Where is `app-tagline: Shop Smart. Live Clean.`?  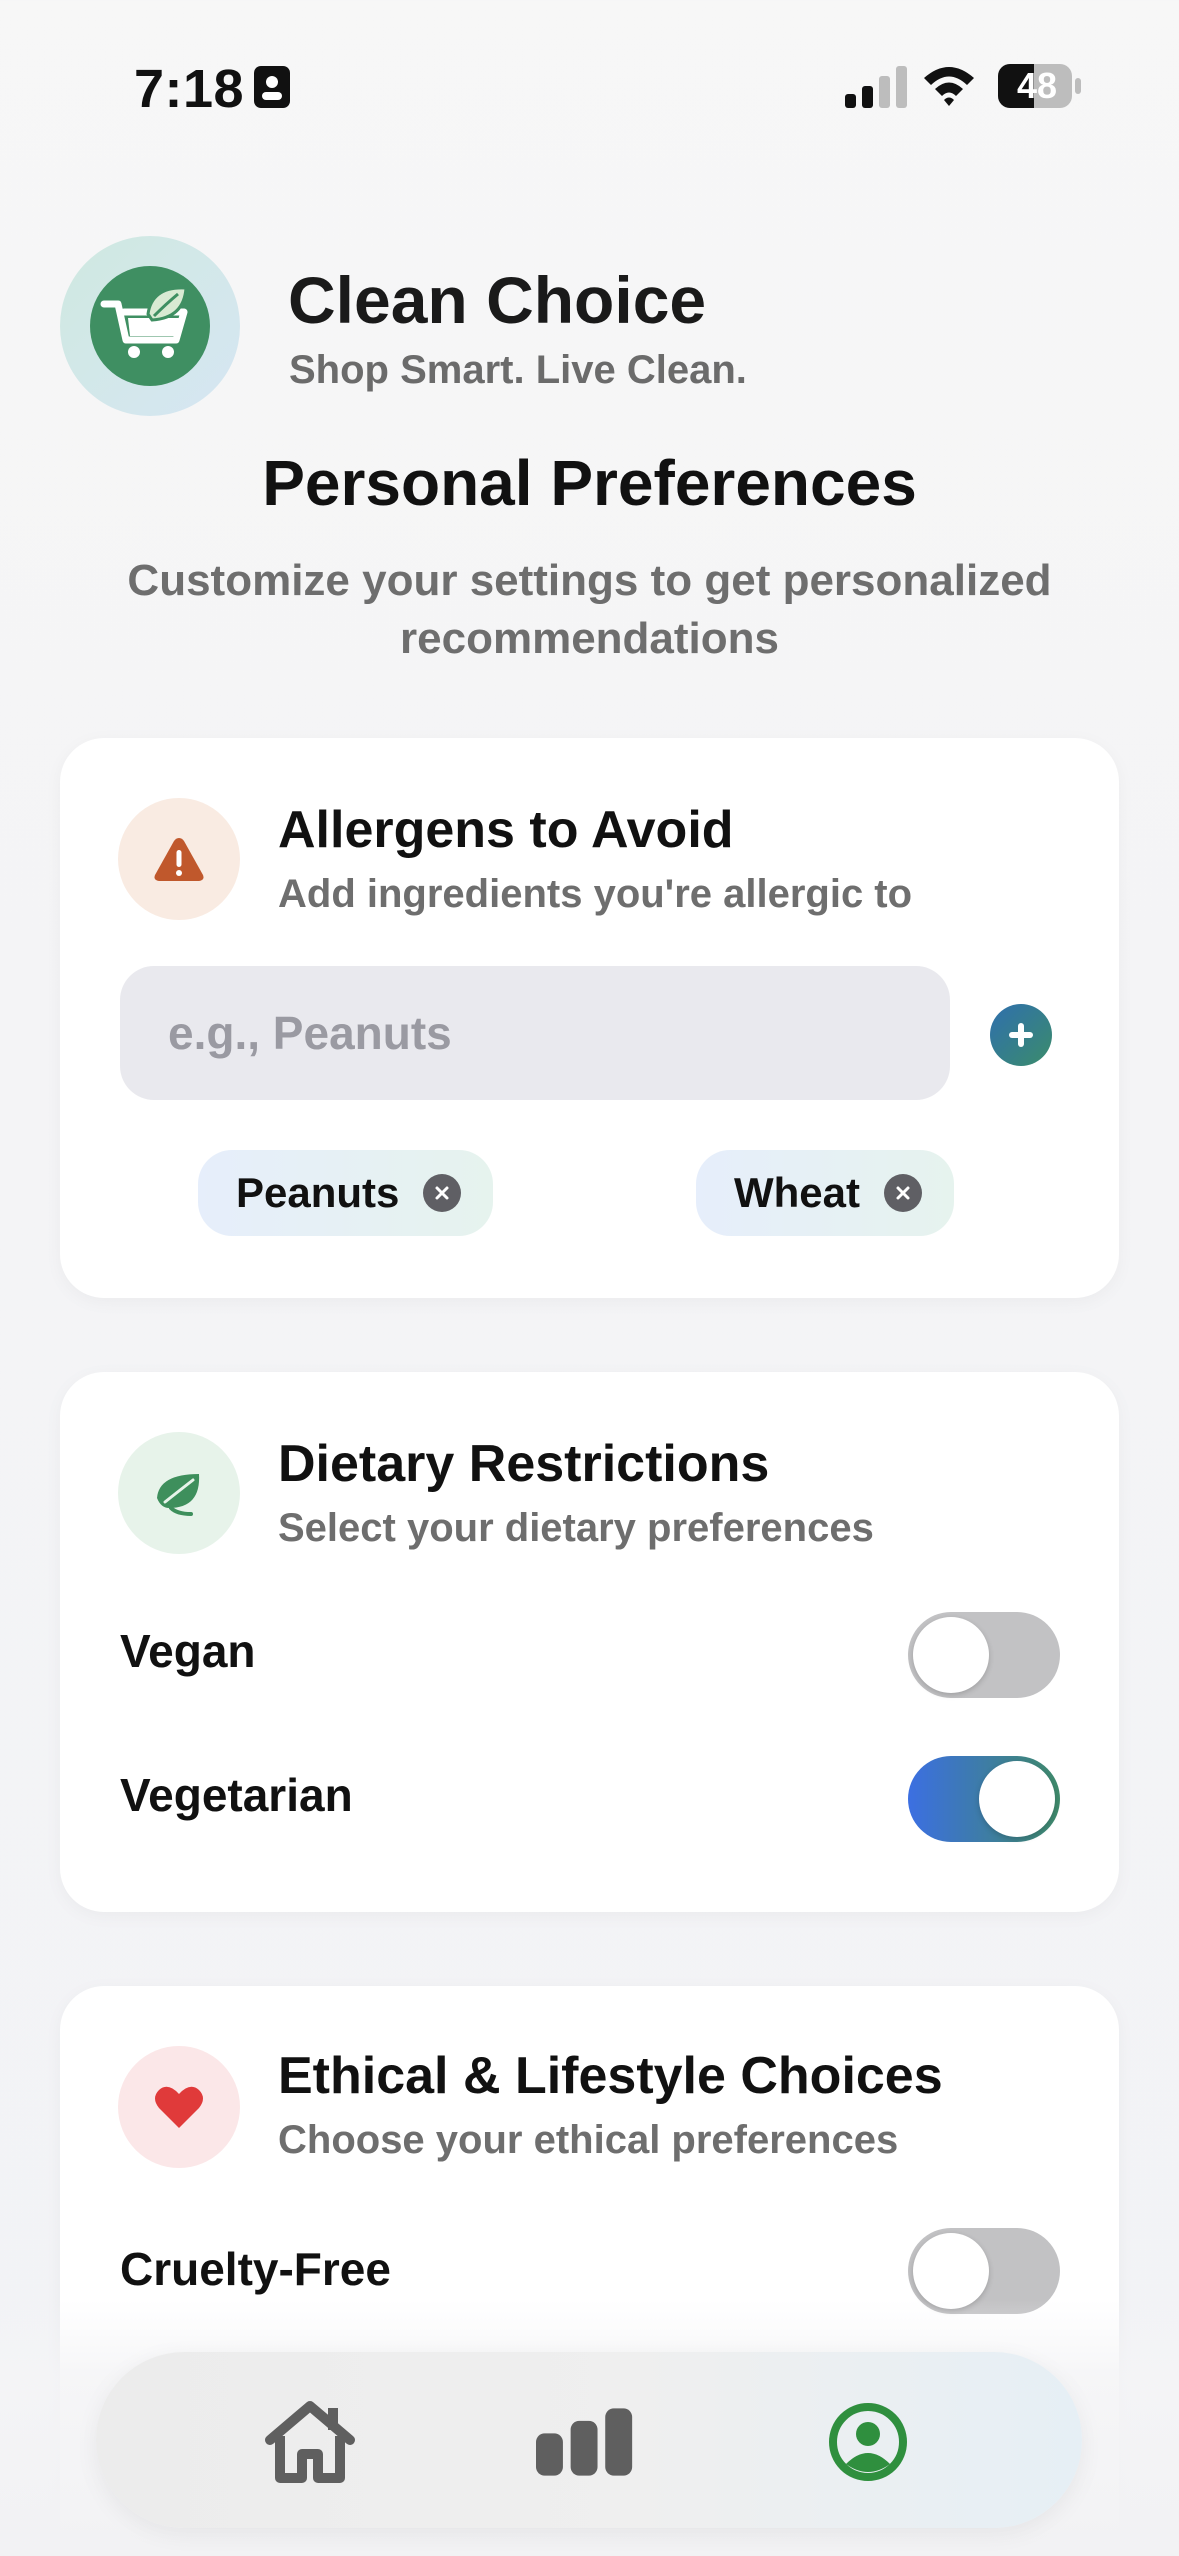
app-tagline: Shop Smart. Live Clean. is located at coordinates (518, 370).